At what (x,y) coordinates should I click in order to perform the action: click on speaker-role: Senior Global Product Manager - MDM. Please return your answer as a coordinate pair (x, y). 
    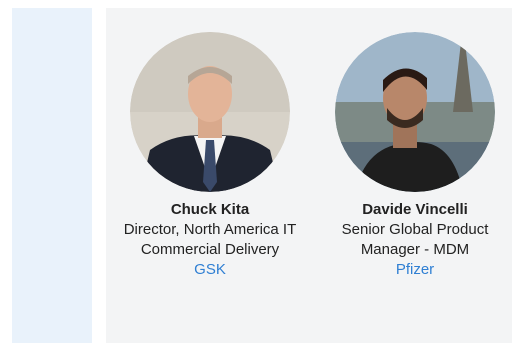
    Looking at the image, I should click on (415, 239).